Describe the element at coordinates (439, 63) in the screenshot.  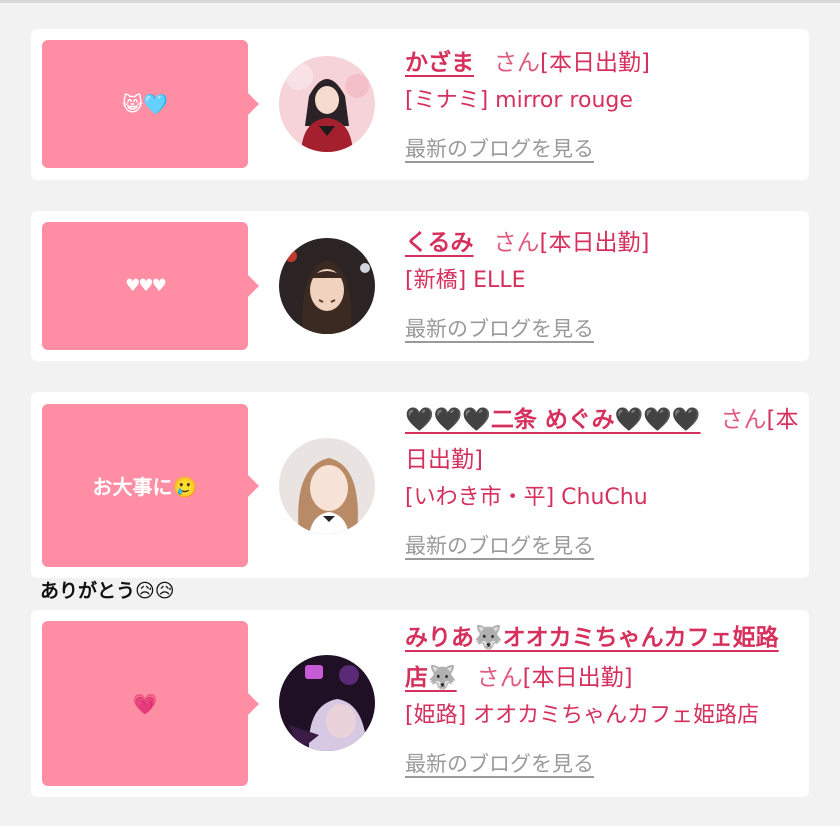
I see `cast-name-link: かざま` at that location.